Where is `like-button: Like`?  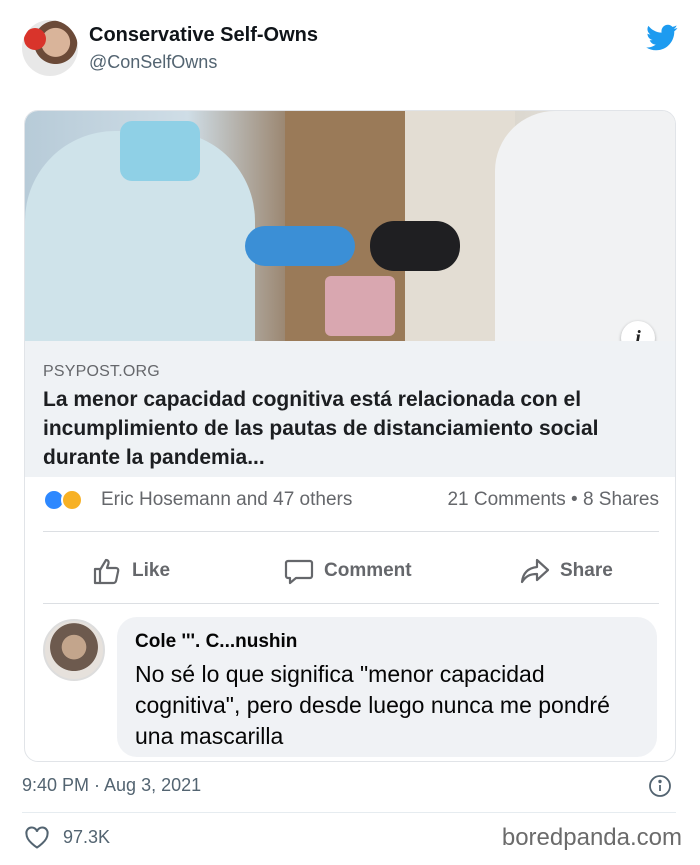 like-button: Like is located at coordinates (130, 571).